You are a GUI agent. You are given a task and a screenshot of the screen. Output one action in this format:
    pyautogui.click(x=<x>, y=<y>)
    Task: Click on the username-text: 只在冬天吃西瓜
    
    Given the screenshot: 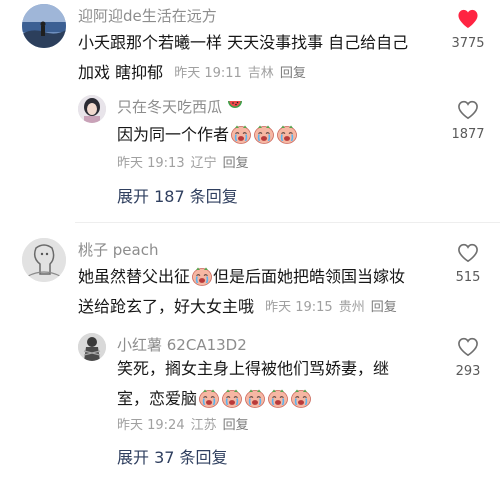 What is the action you would take?
    pyautogui.click(x=170, y=107)
    